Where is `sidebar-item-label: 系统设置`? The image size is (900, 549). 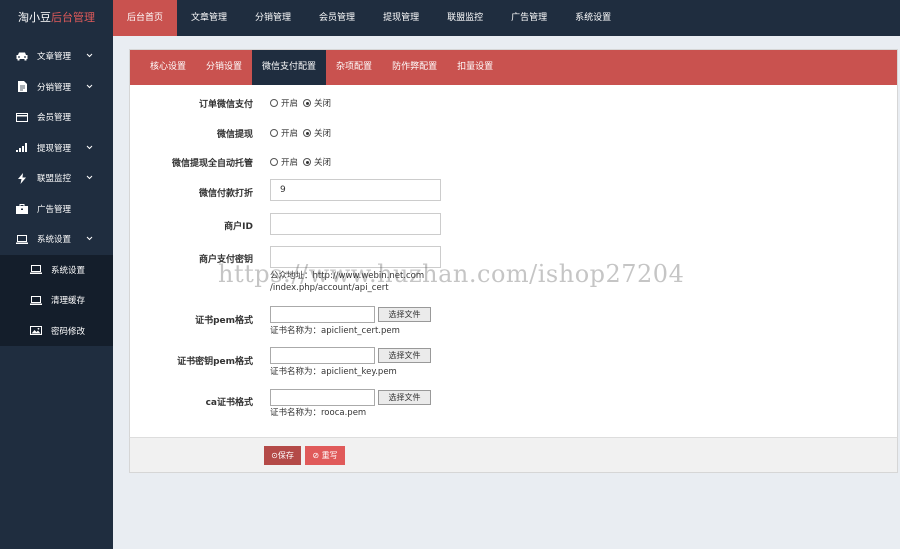 sidebar-item-label: 系统设置 is located at coordinates (54, 240).